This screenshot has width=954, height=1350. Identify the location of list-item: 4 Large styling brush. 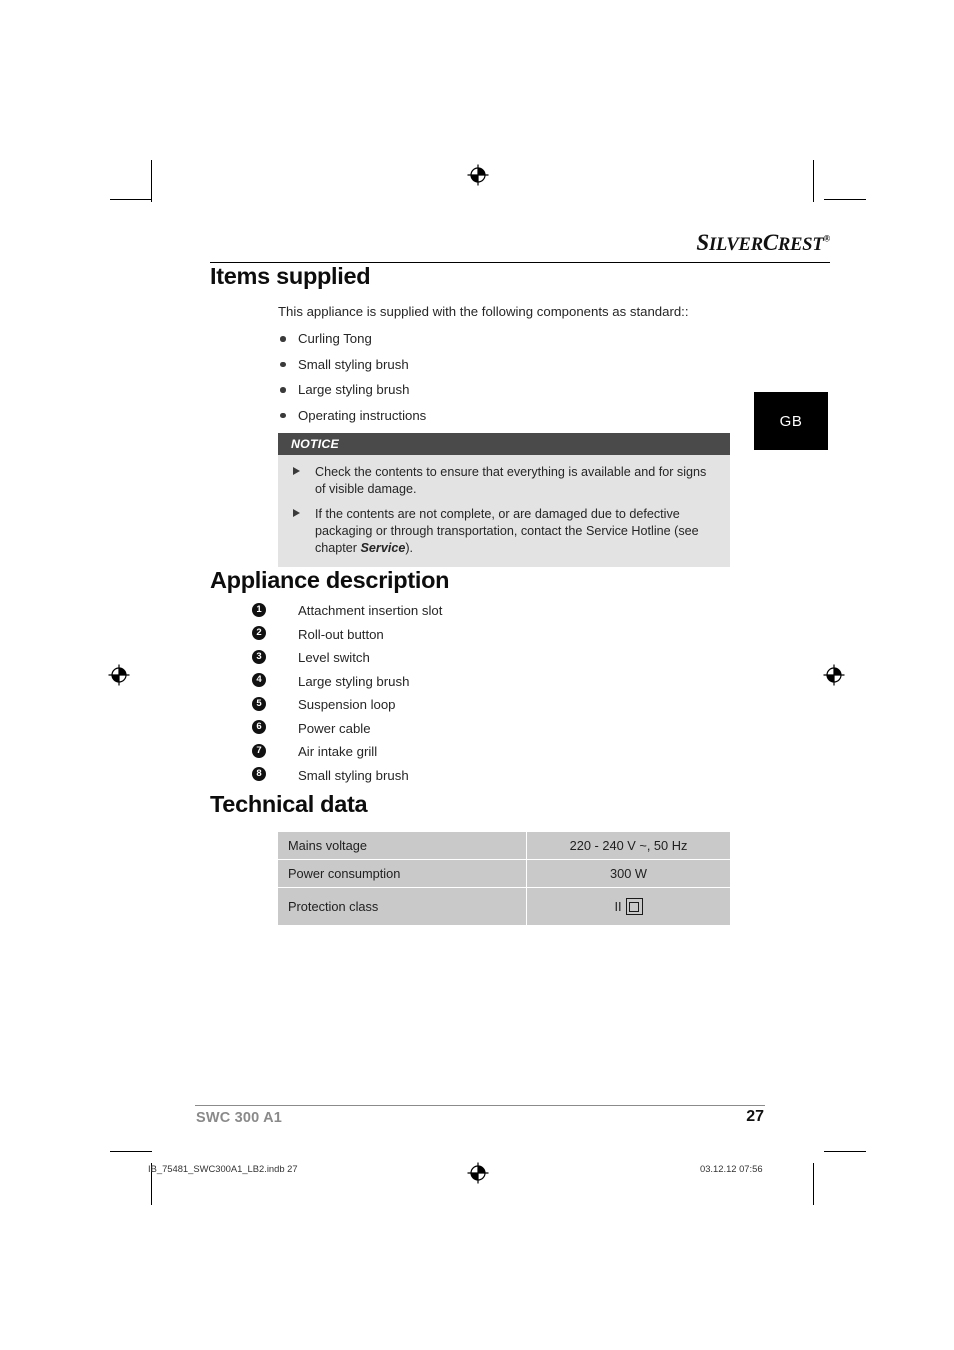
(520, 681).